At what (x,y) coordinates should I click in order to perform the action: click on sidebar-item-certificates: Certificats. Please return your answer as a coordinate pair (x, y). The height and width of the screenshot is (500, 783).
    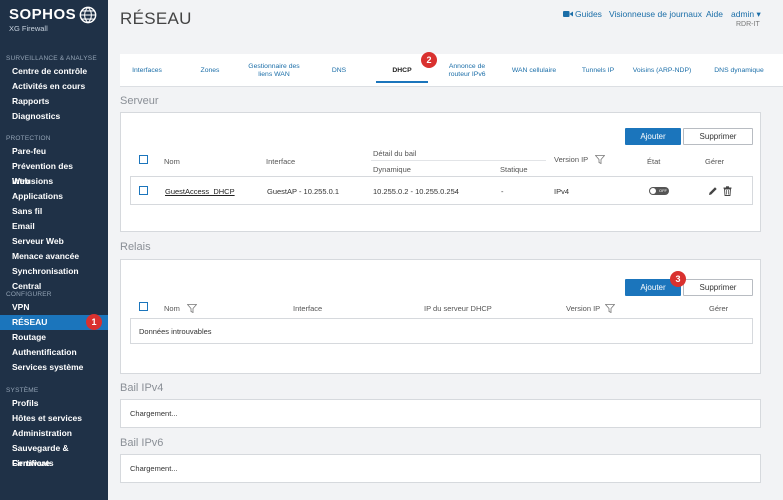
    Looking at the image, I should click on (54, 463).